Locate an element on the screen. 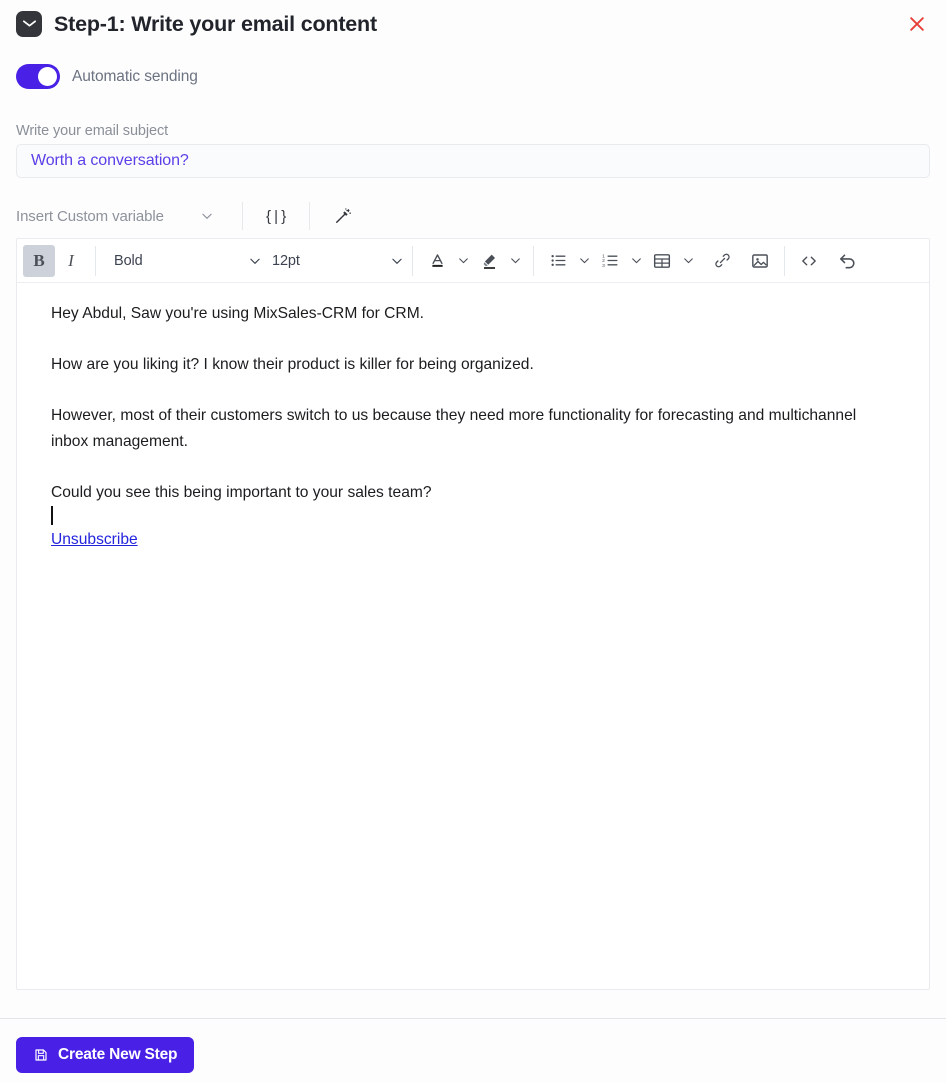 This screenshot has height=1083, width=946. code-button is located at coordinates (809, 261).